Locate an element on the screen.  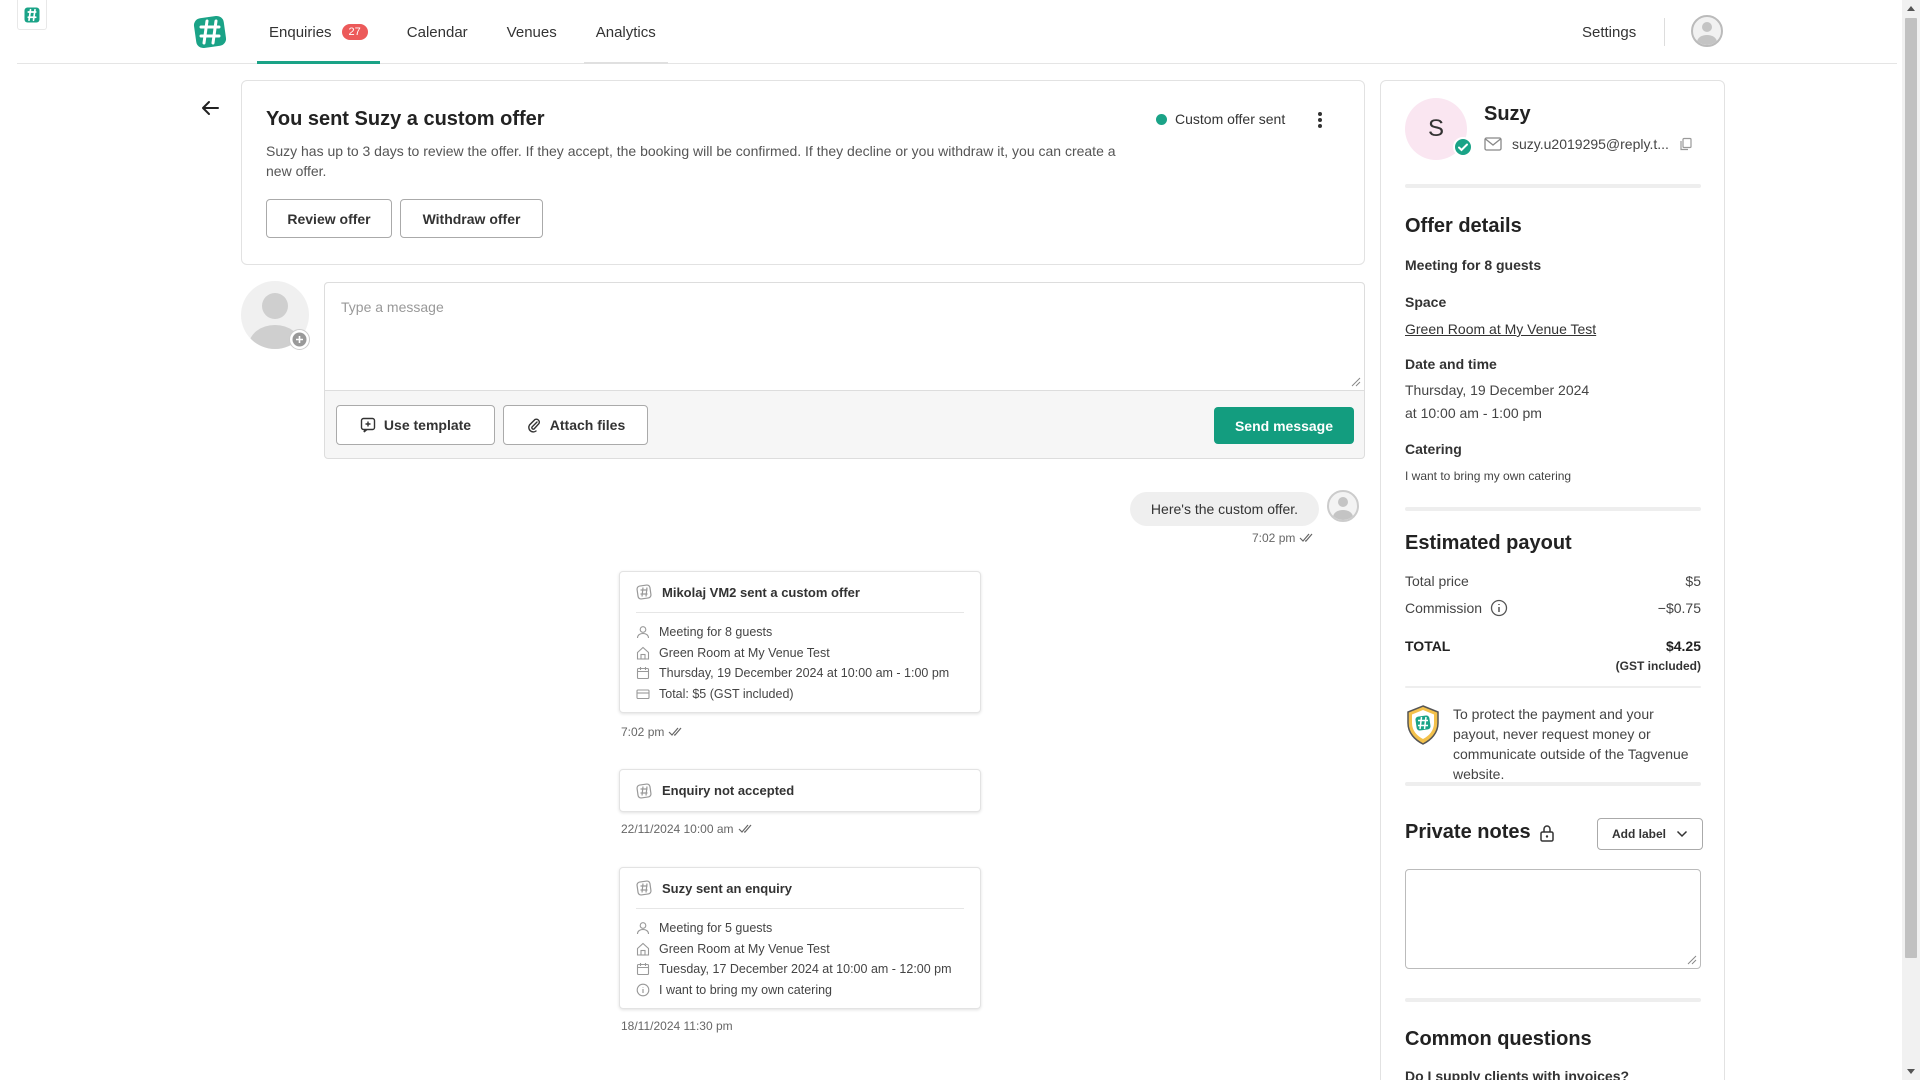
offer-title: You sent Suzy a custom offer is located at coordinates (405, 119).